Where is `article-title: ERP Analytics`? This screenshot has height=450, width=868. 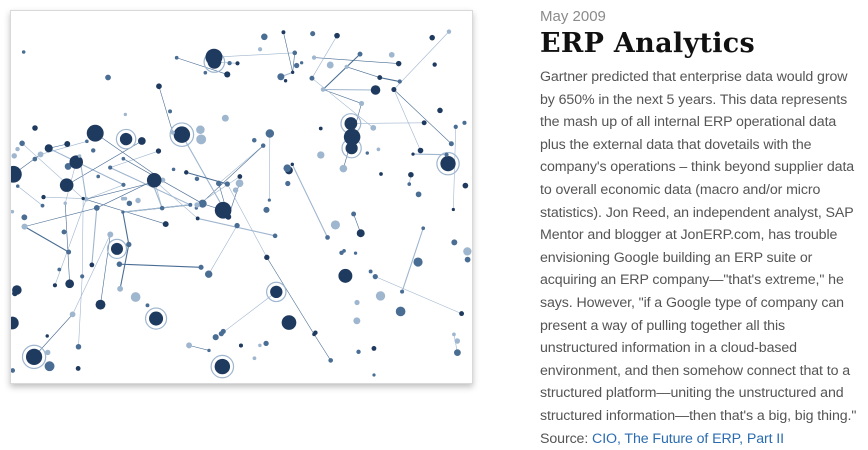
article-title: ERP Analytics is located at coordinates (702, 44).